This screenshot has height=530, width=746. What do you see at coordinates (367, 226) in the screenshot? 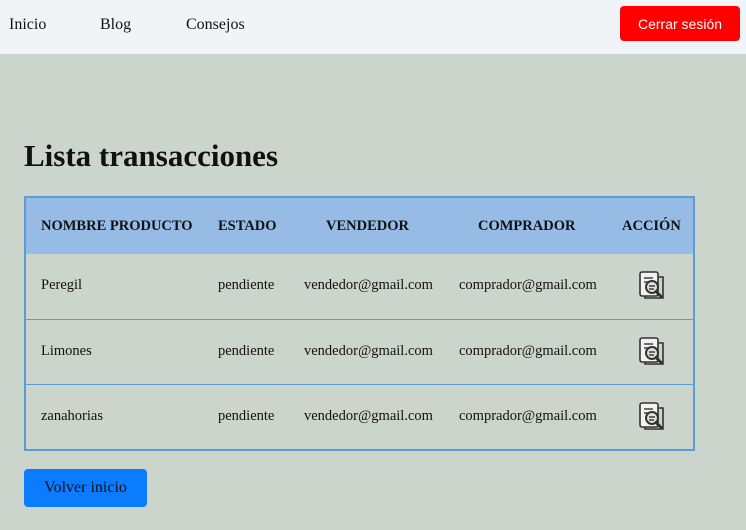
I see `column-header-seller: VENDEDOR` at bounding box center [367, 226].